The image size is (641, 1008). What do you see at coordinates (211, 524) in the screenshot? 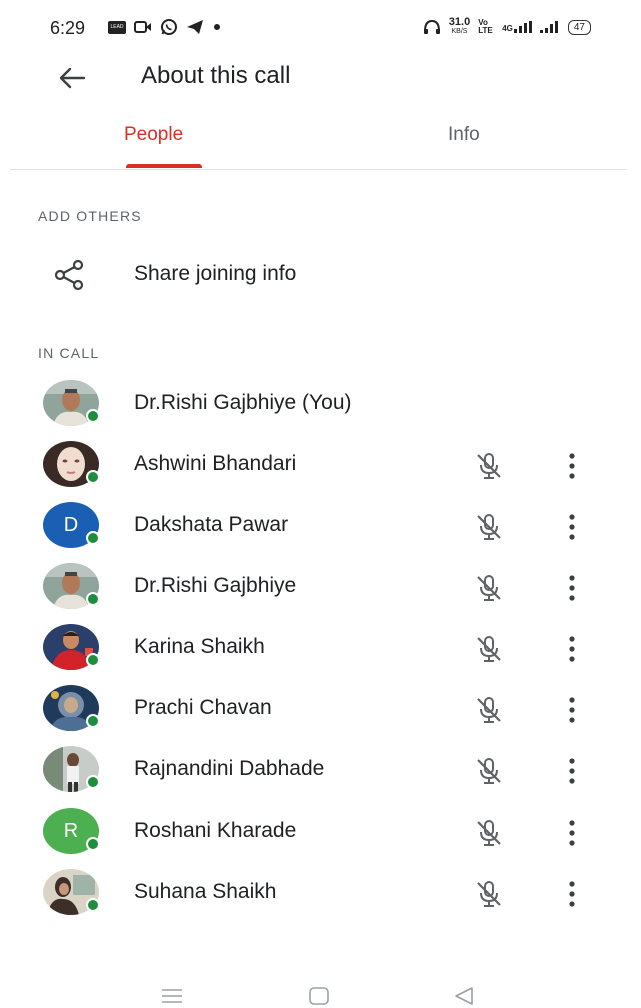
I see `participant-name: Dakshata Pawar` at bounding box center [211, 524].